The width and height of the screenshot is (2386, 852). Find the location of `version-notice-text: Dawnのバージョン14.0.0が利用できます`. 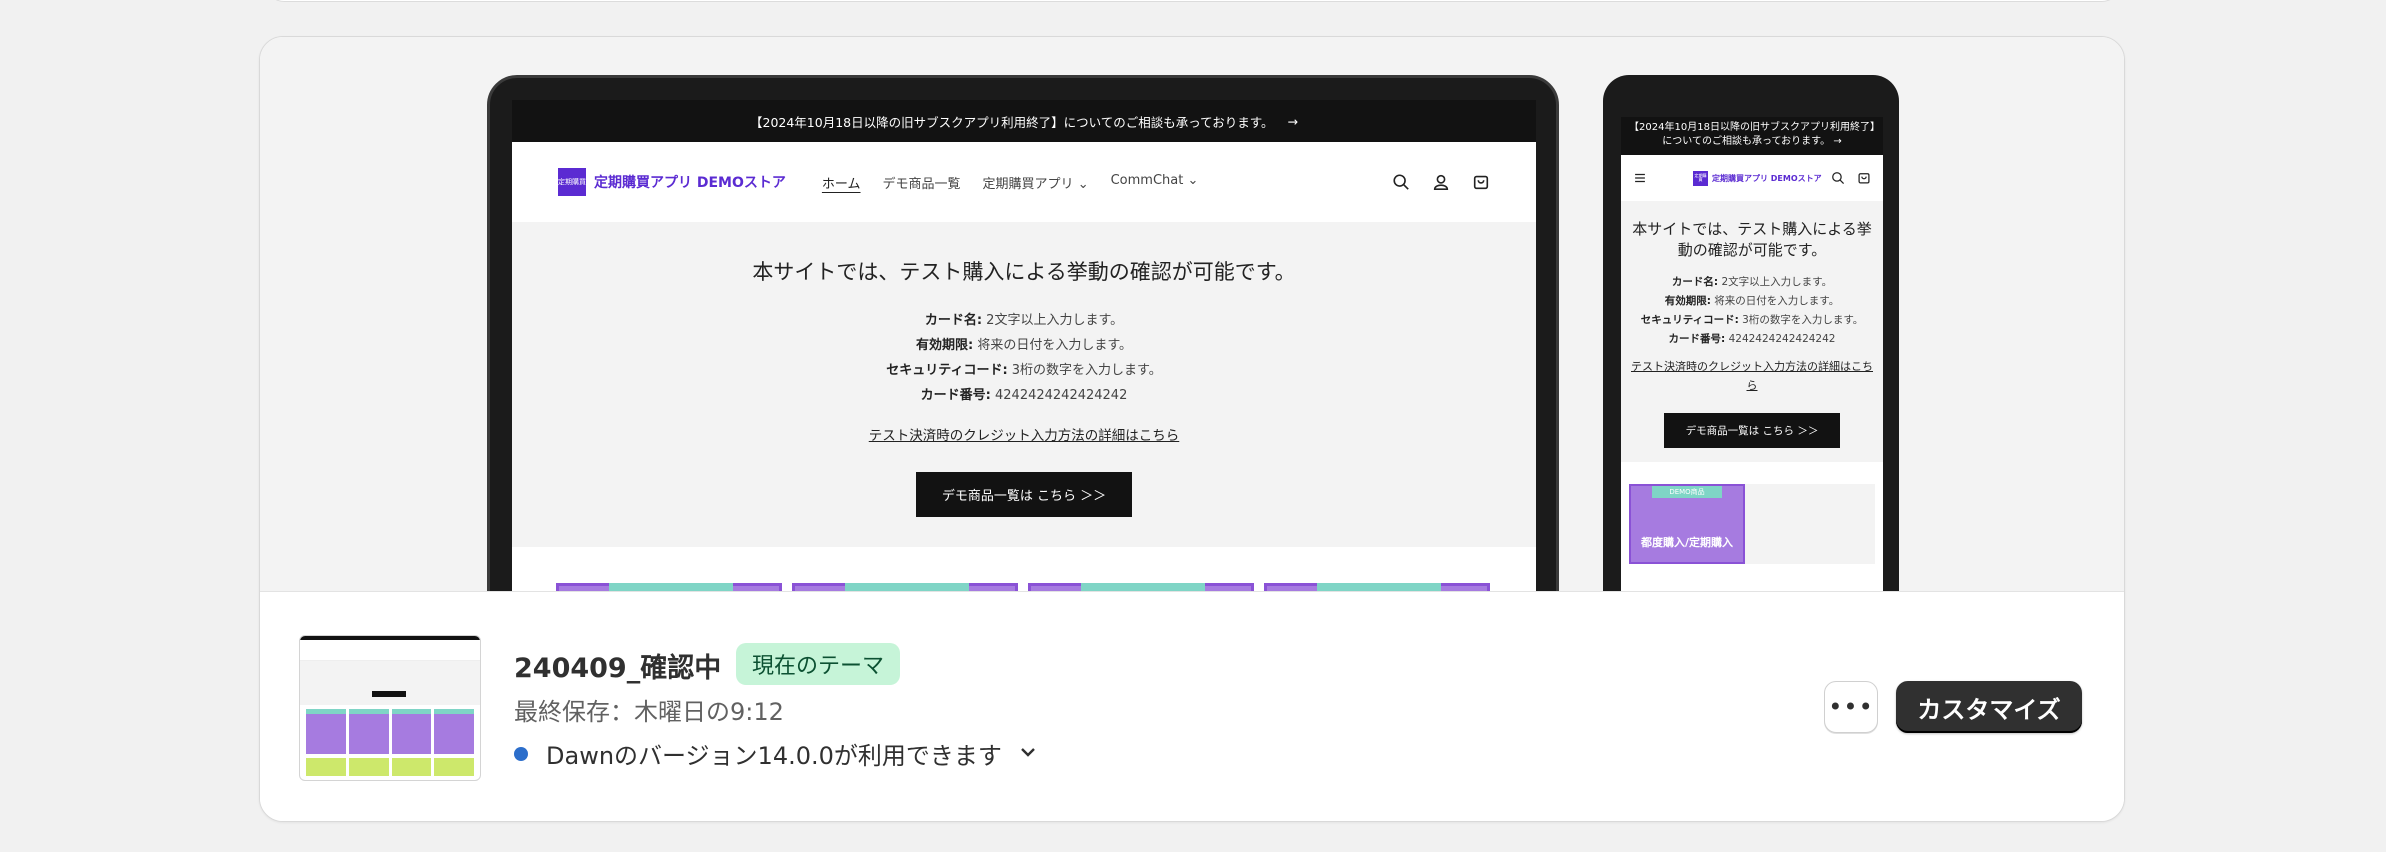

version-notice-text: Dawnのバージョン14.0.0が利用できます is located at coordinates (774, 756).